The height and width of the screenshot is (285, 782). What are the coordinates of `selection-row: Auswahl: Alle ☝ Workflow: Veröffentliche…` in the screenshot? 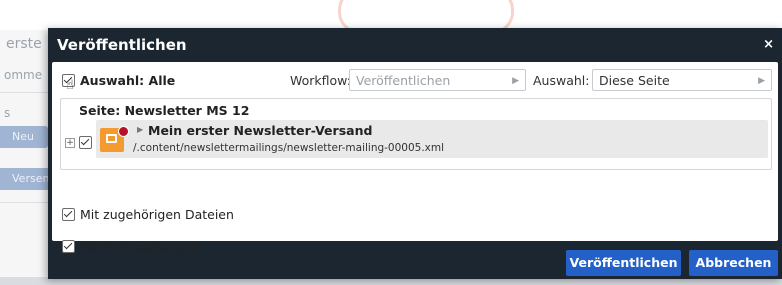 It's located at (416, 81).